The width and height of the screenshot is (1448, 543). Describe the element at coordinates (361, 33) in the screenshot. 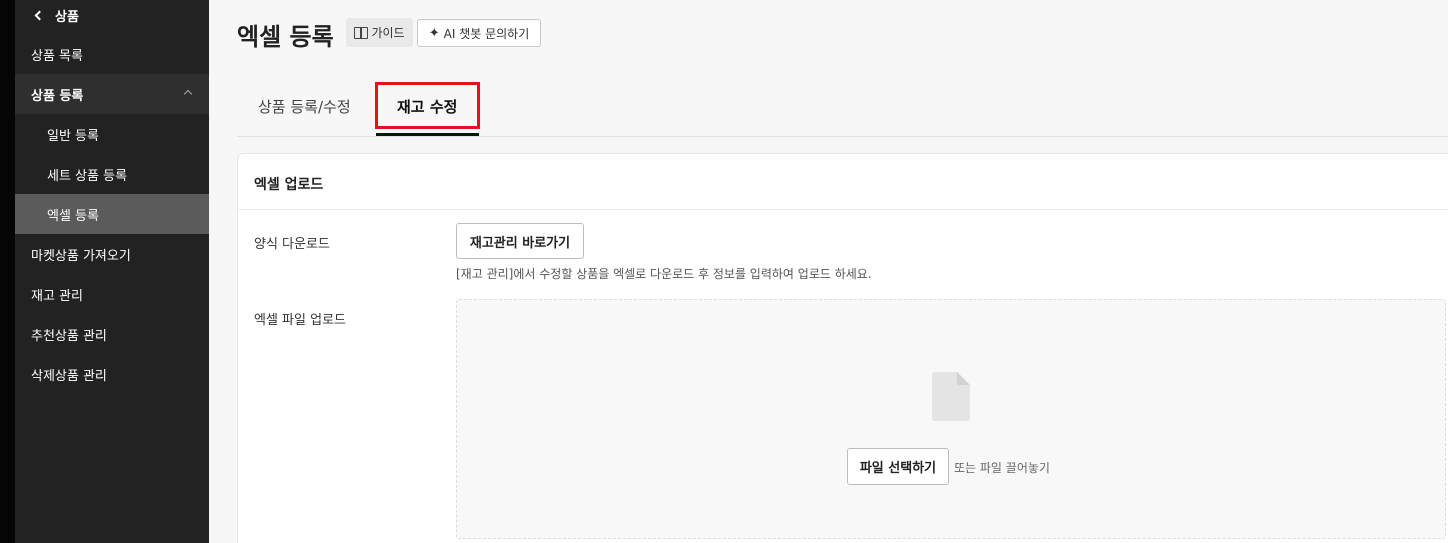

I see `book-icon` at that location.